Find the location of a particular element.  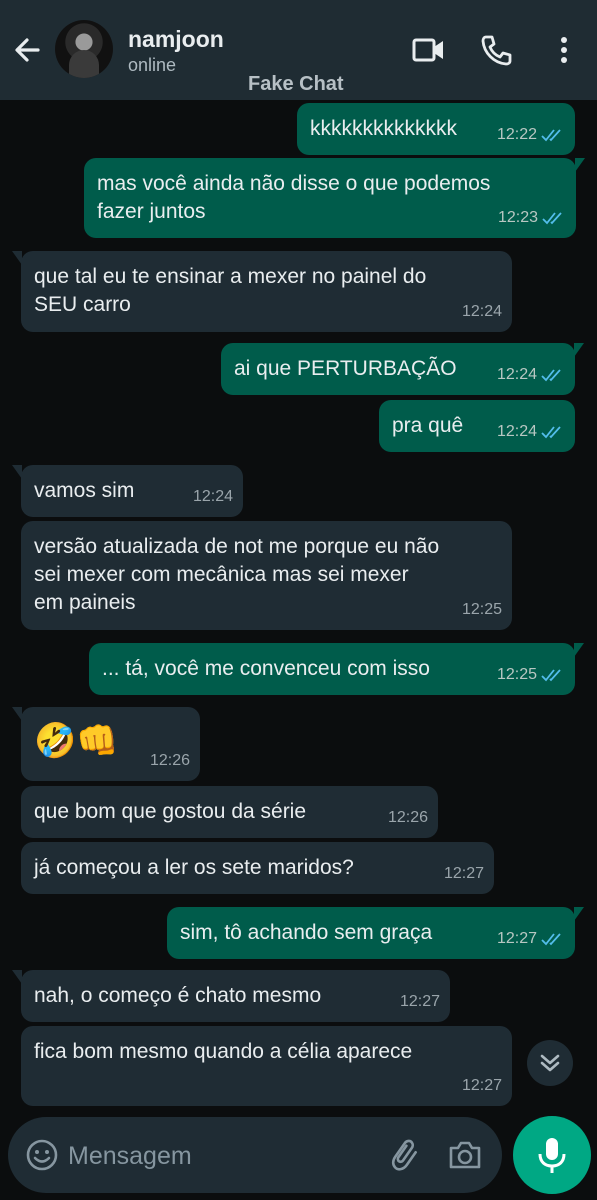

camera-button is located at coordinates (465, 1157).